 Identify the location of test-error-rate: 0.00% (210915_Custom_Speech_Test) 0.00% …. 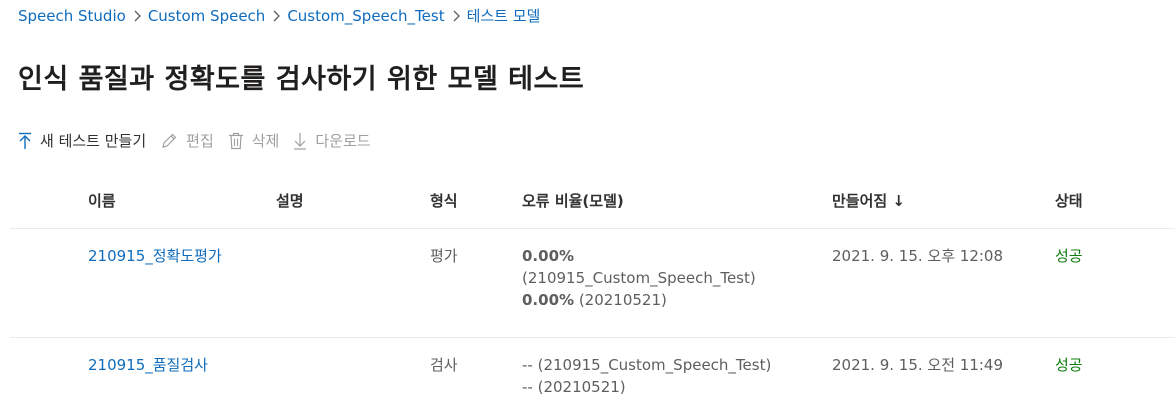
(639, 278).